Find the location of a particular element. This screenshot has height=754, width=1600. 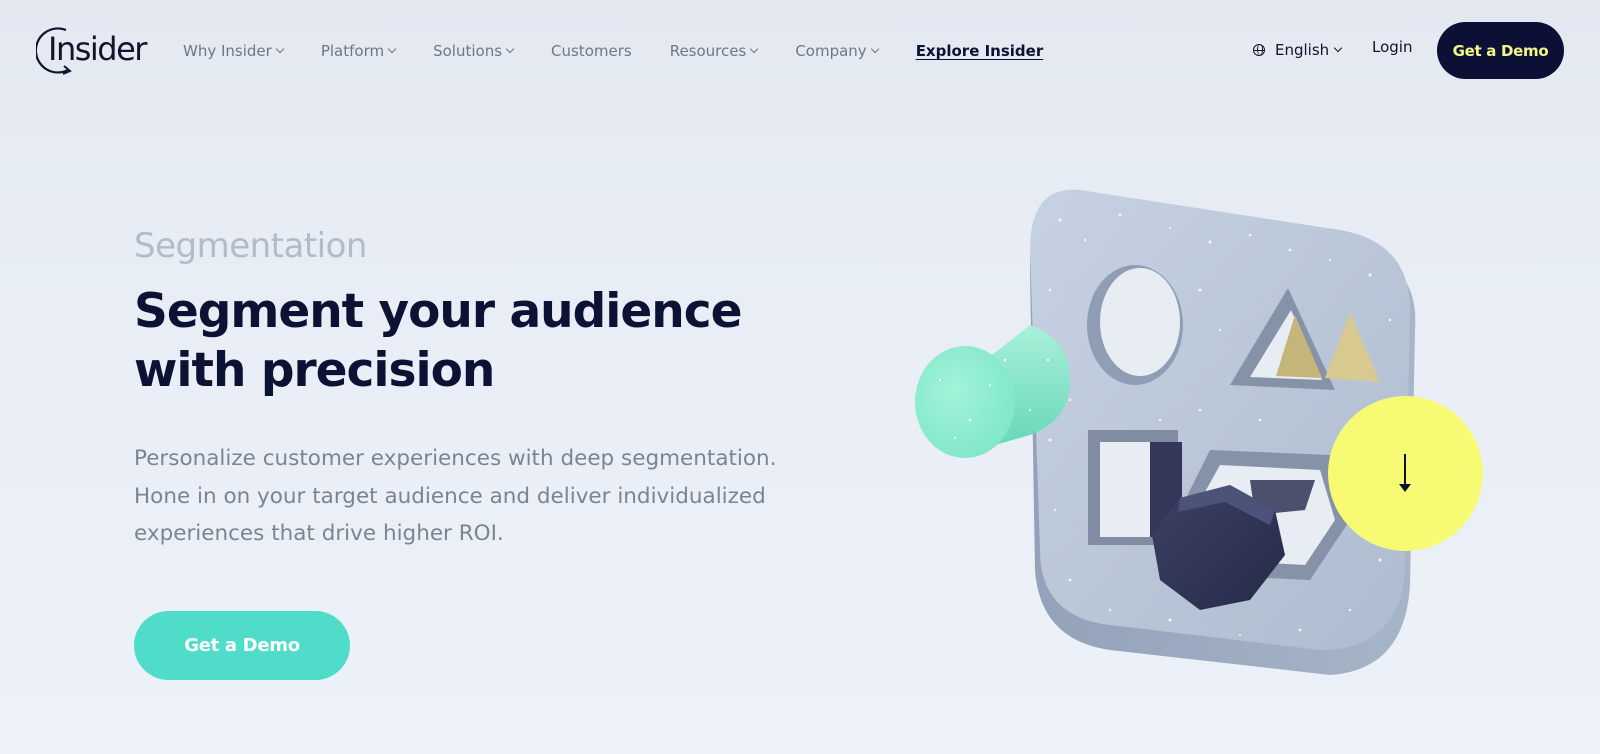

nav-company: Company is located at coordinates (837, 51).